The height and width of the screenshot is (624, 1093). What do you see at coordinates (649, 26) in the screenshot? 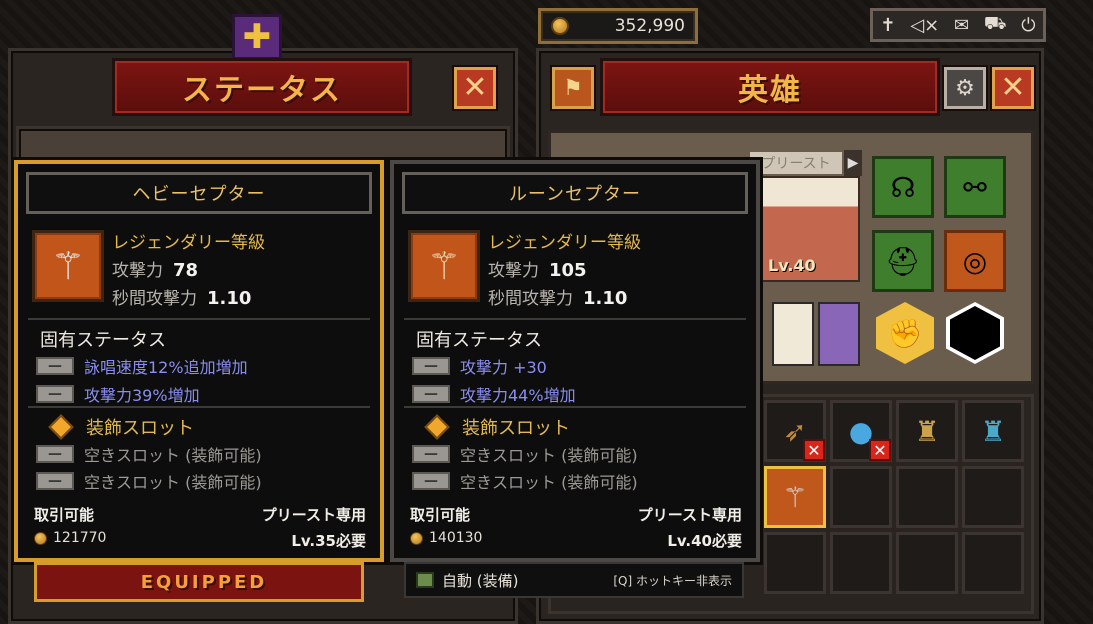
I see `gold-amount: 352,990` at bounding box center [649, 26].